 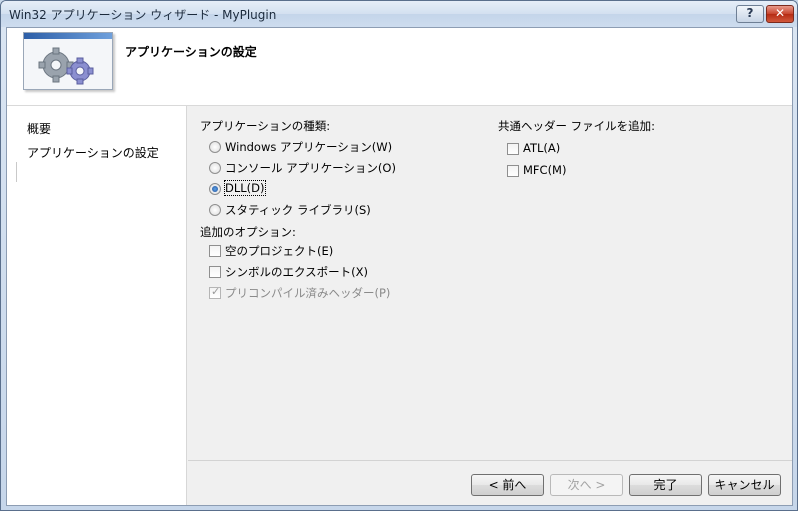 What do you see at coordinates (744, 485) in the screenshot?
I see `cancel-button: キャンセル` at bounding box center [744, 485].